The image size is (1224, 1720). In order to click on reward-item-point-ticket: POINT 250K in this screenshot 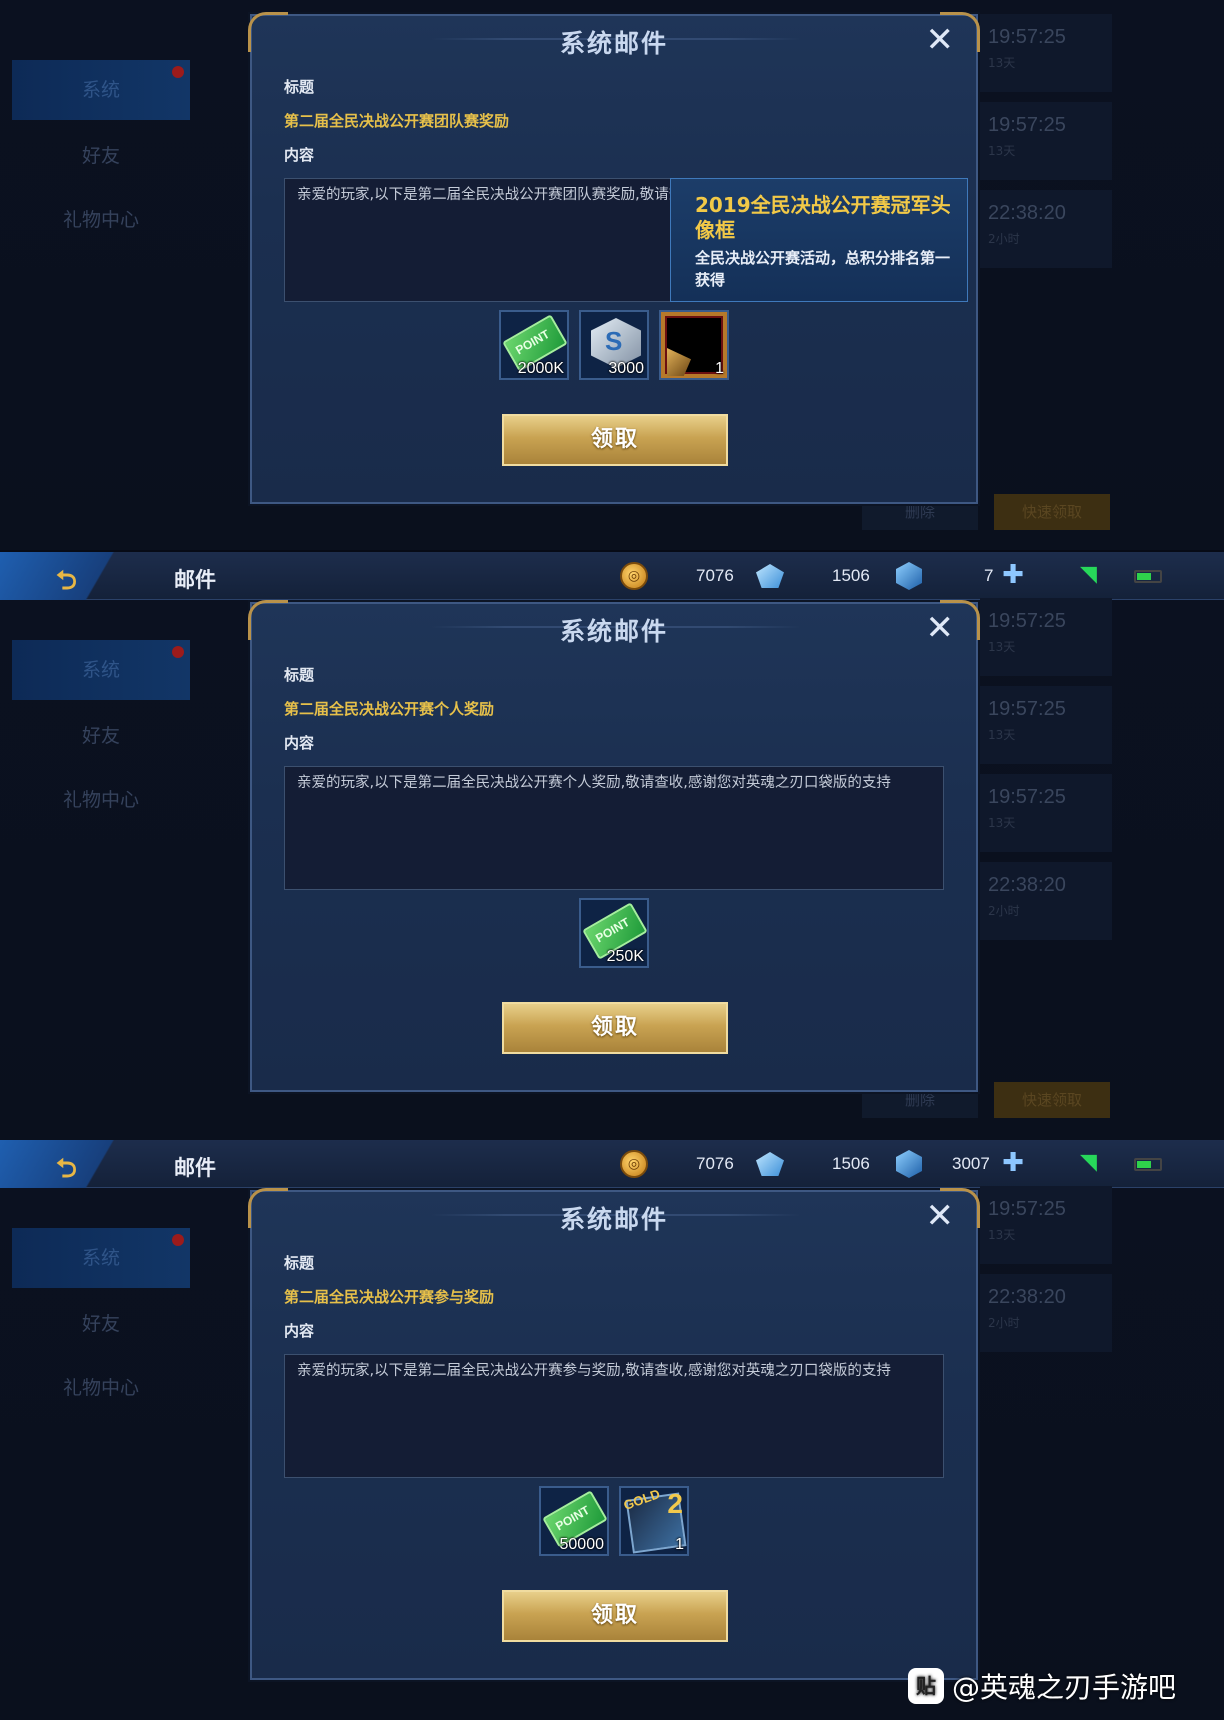, I will do `click(614, 933)`.